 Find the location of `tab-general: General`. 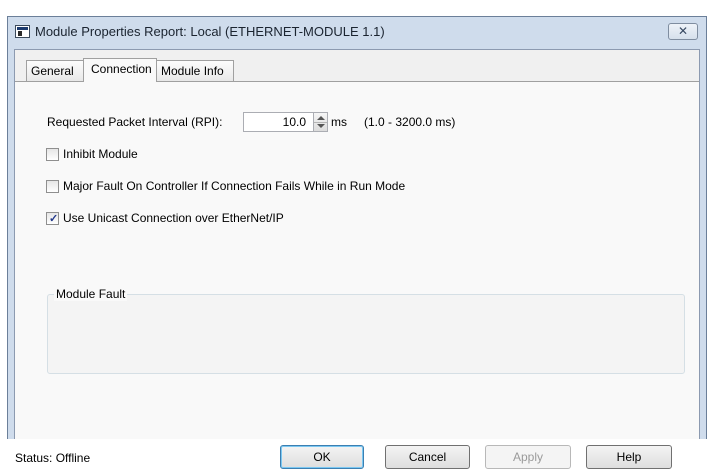

tab-general: General is located at coordinates (55, 70).